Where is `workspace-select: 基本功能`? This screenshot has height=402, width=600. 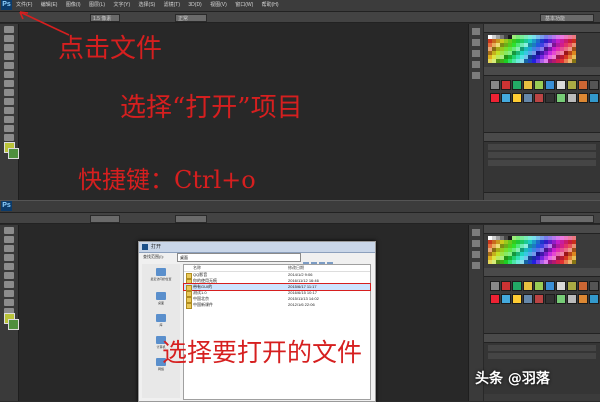
workspace-select: 基本功能 is located at coordinates (567, 18).